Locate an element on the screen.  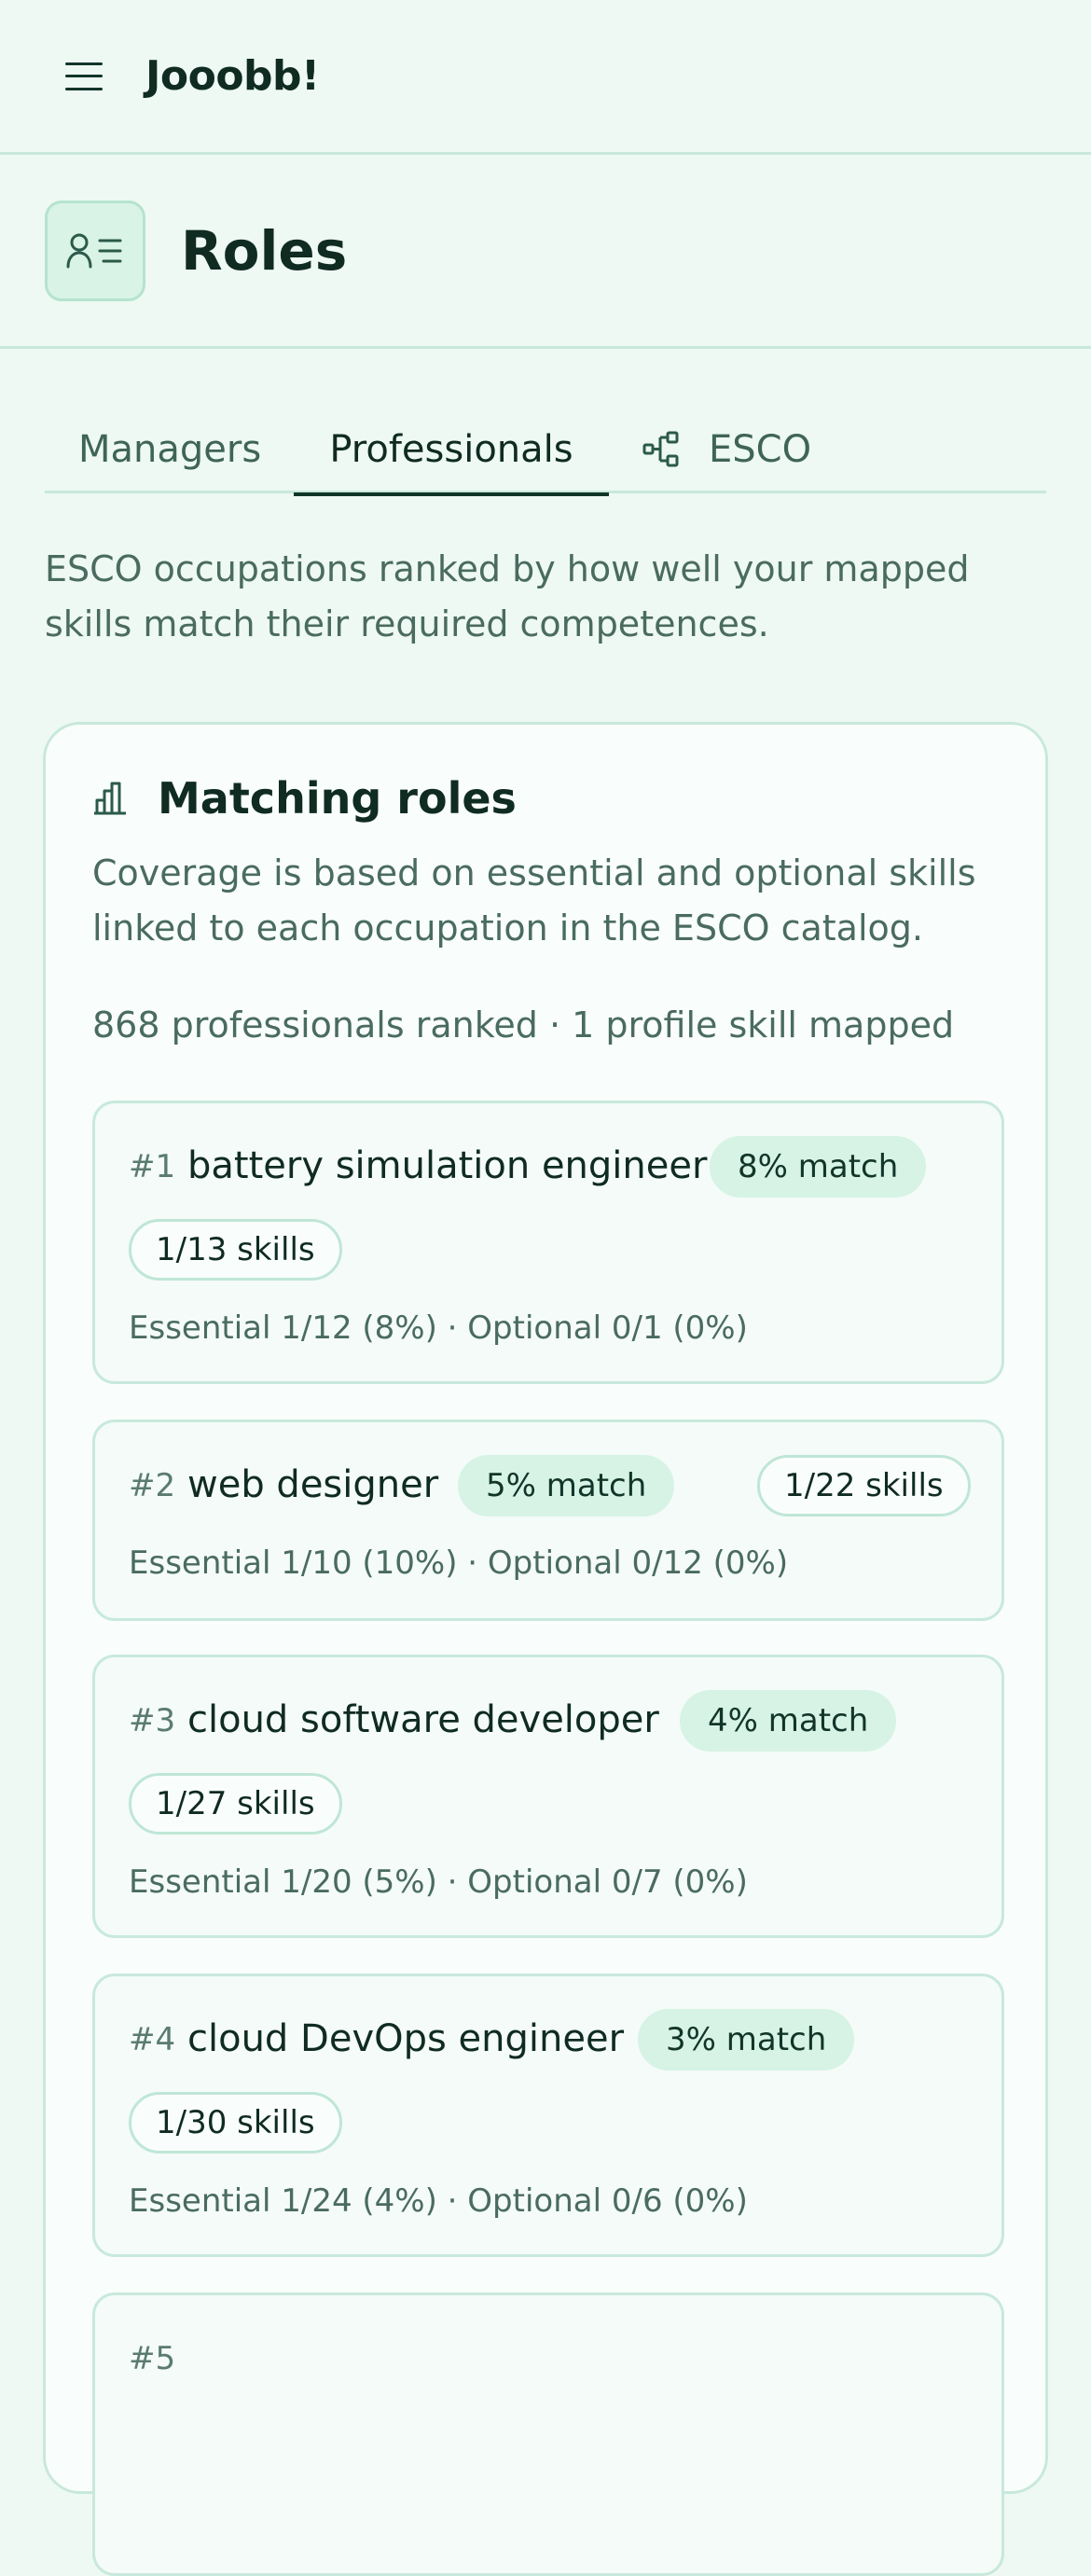
card-header: Matching roles is located at coordinates (304, 798).